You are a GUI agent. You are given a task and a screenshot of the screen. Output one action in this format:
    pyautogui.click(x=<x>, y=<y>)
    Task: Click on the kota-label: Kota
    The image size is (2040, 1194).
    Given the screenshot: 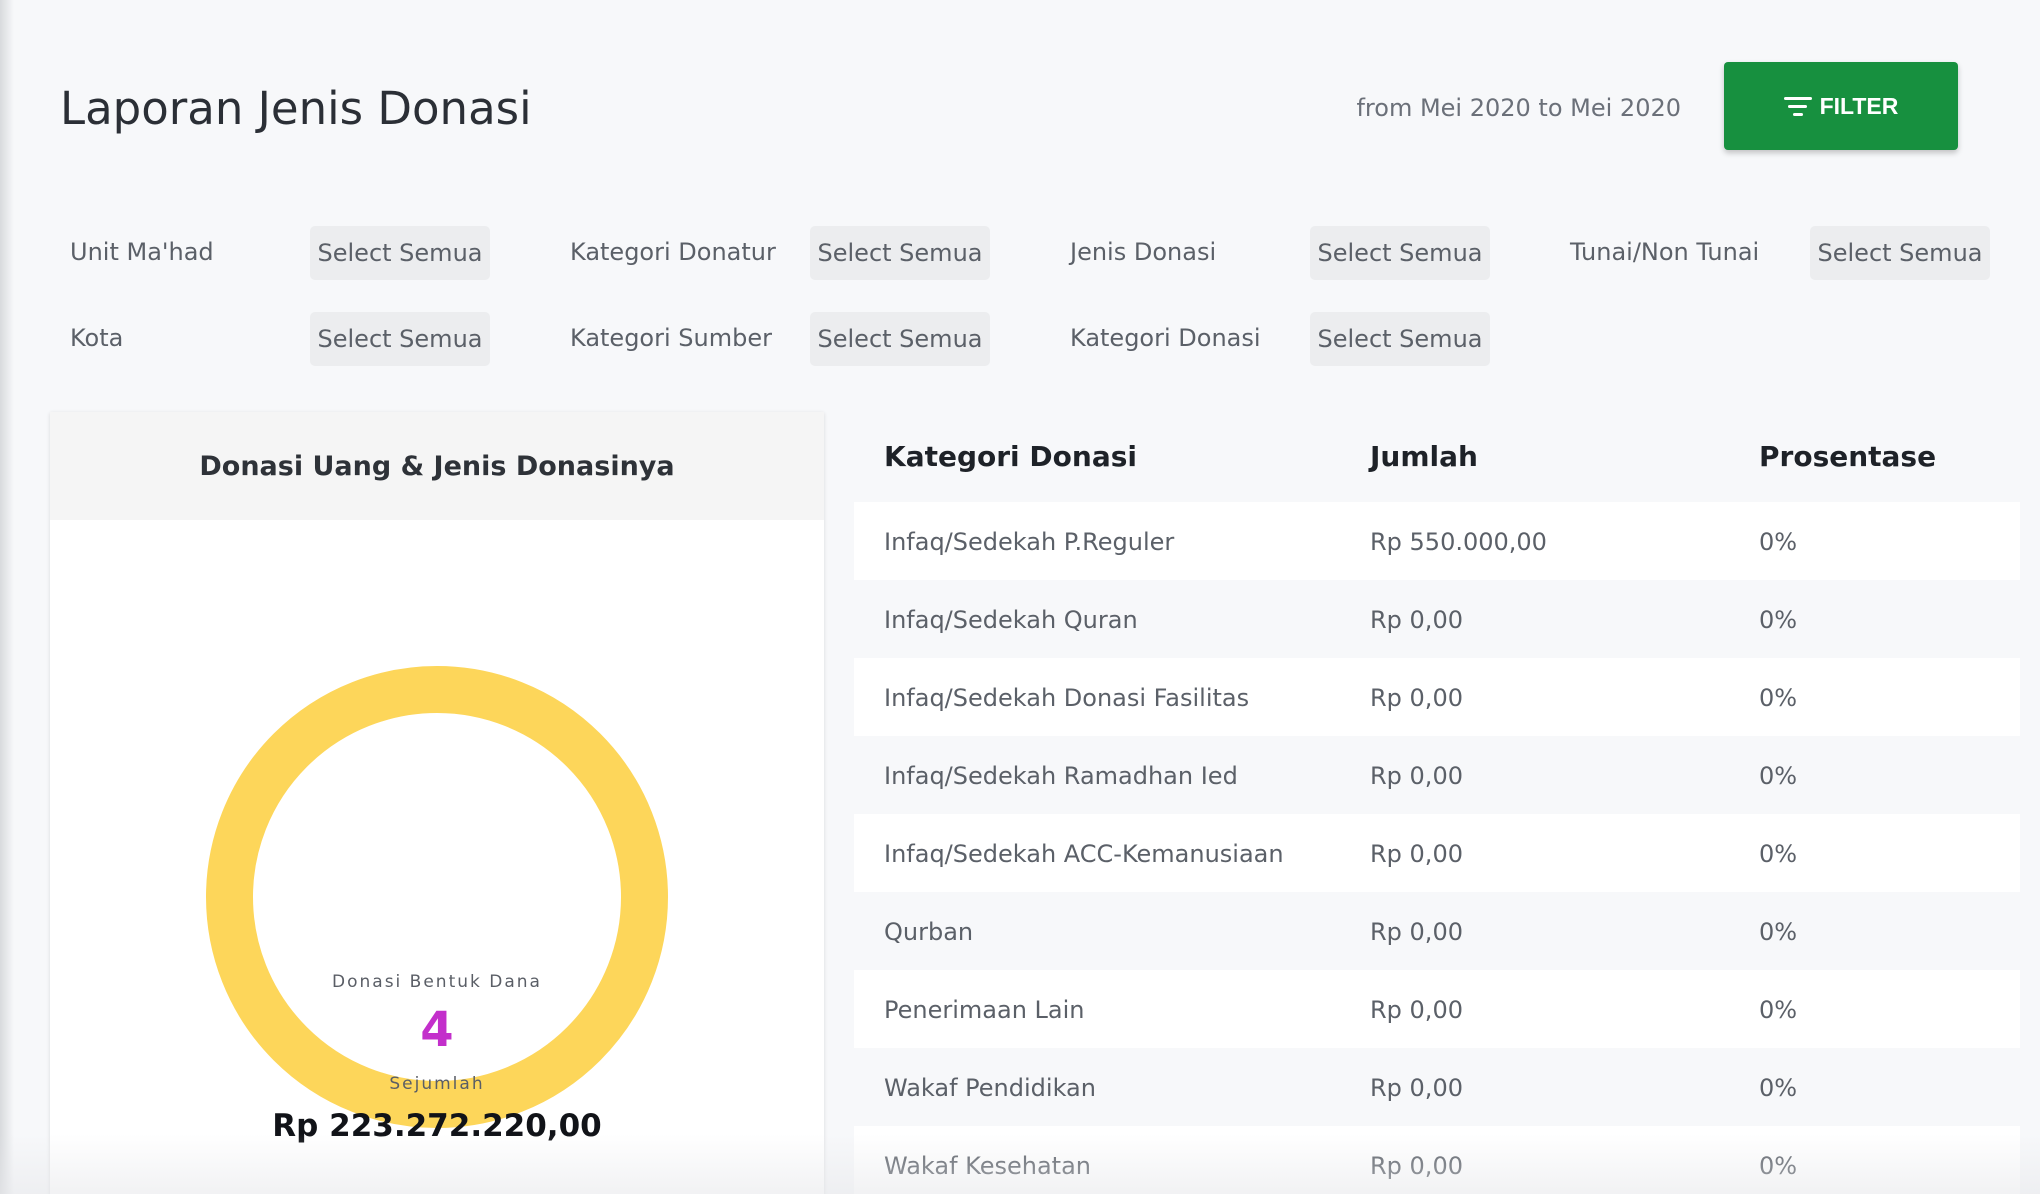 What is the action you would take?
    pyautogui.click(x=97, y=338)
    